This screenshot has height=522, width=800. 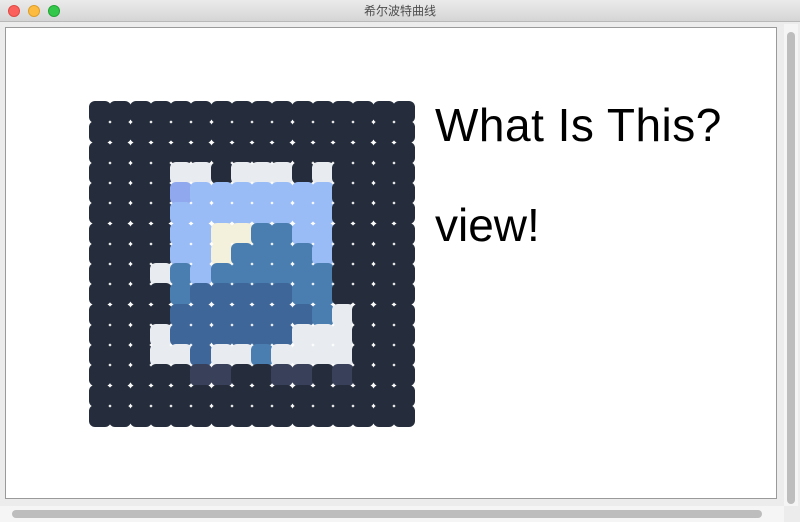 I want to click on view-text: view!, so click(x=487, y=225).